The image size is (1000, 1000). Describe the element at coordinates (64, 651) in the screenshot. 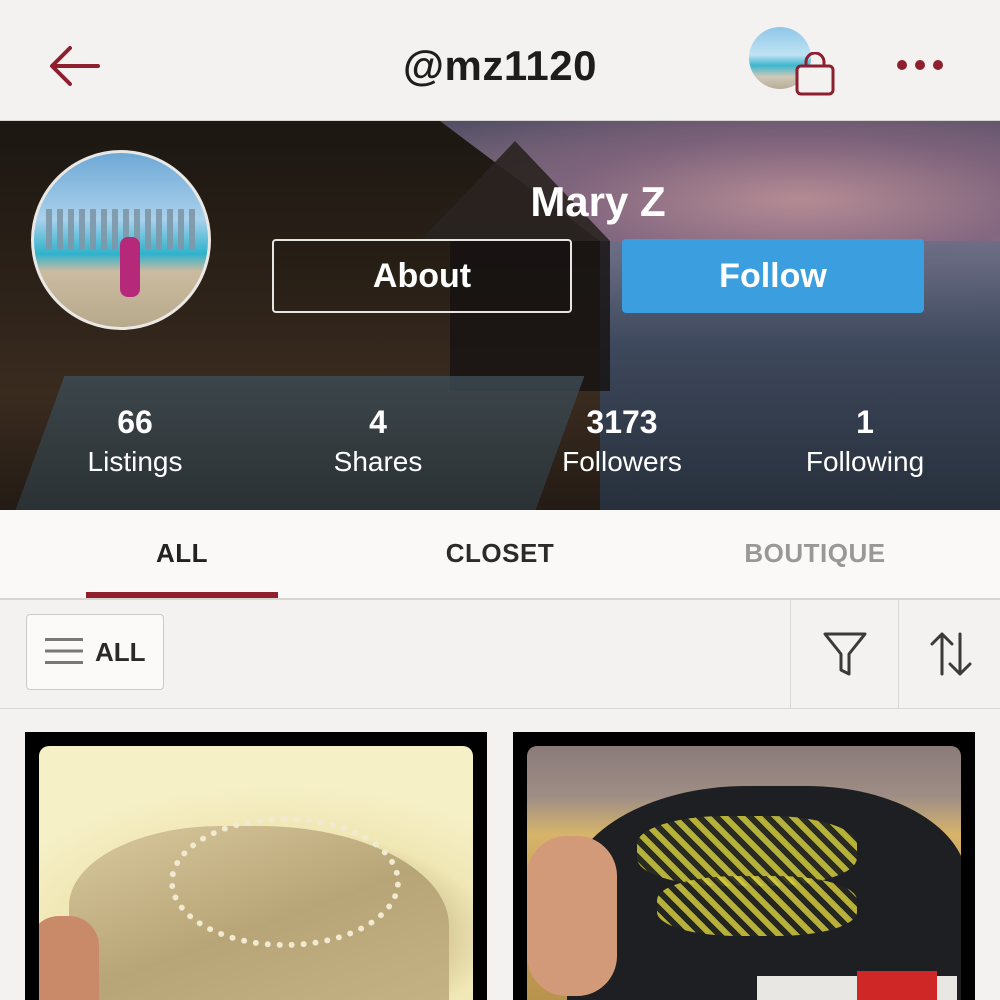

I see `menu-lines-icon` at that location.